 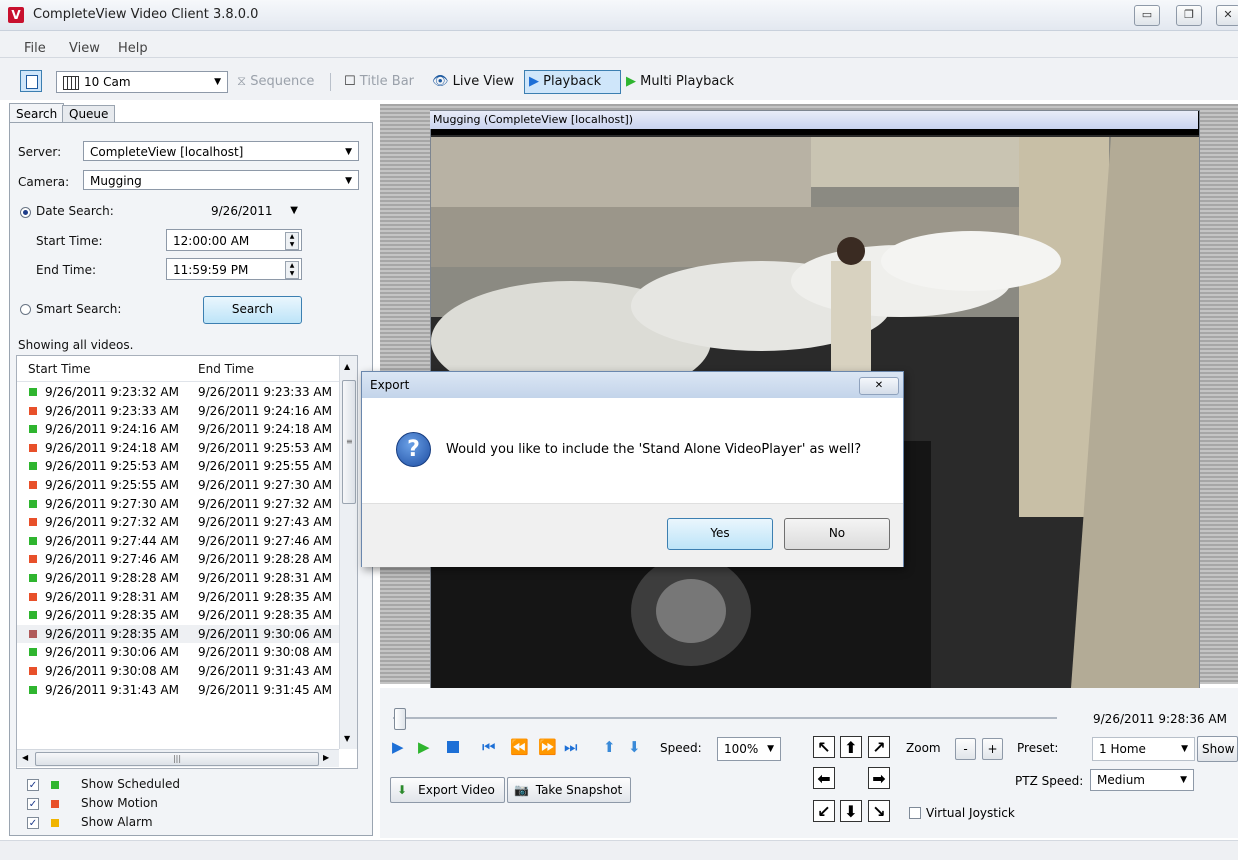 I want to click on horizontal-scrollbar: ◀ ||| ▶, so click(x=178, y=758).